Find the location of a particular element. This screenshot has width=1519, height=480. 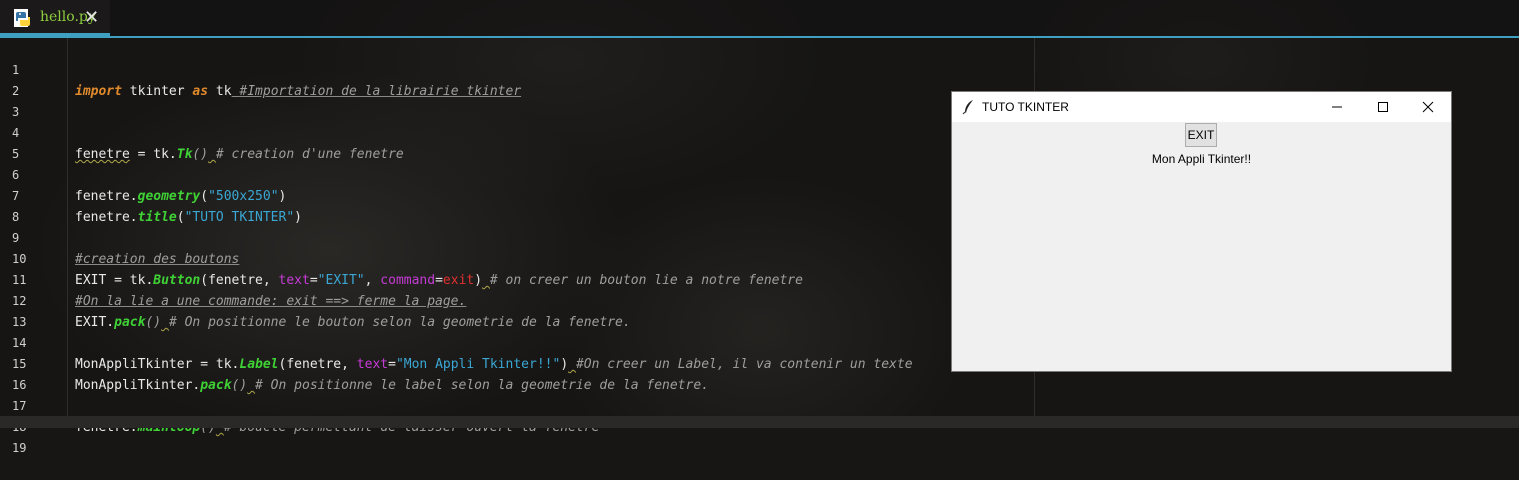

window-title: TUTO TKINTER is located at coordinates (1025, 107).